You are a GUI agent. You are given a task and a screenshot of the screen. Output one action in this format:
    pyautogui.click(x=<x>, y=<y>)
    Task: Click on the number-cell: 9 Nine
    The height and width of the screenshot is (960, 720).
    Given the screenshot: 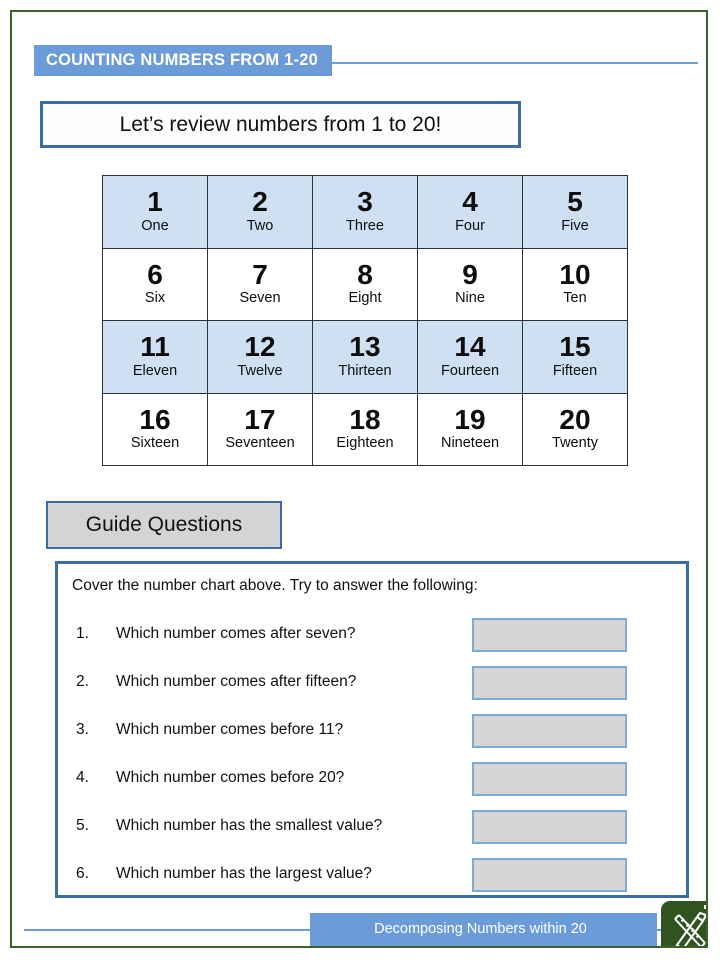 What is the action you would take?
    pyautogui.click(x=470, y=284)
    